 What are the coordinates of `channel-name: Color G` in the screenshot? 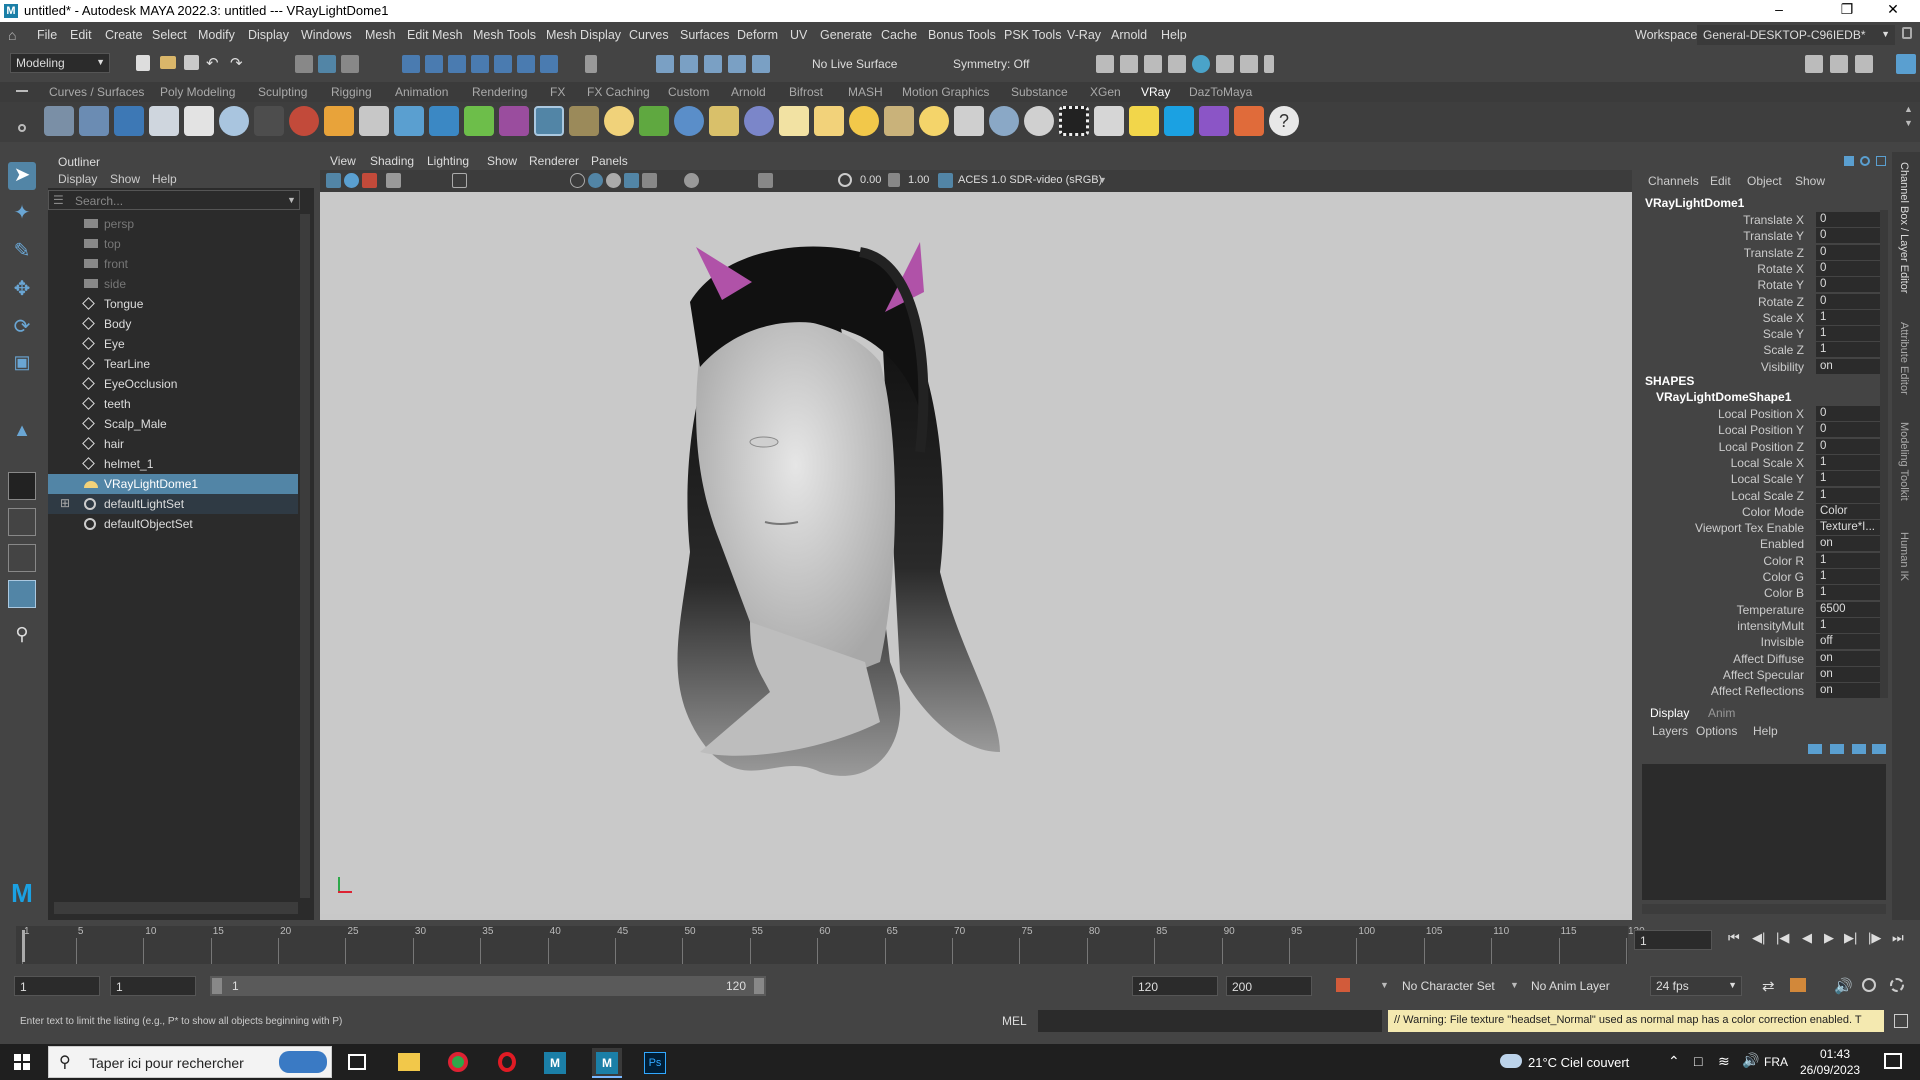 It's located at (1783, 577).